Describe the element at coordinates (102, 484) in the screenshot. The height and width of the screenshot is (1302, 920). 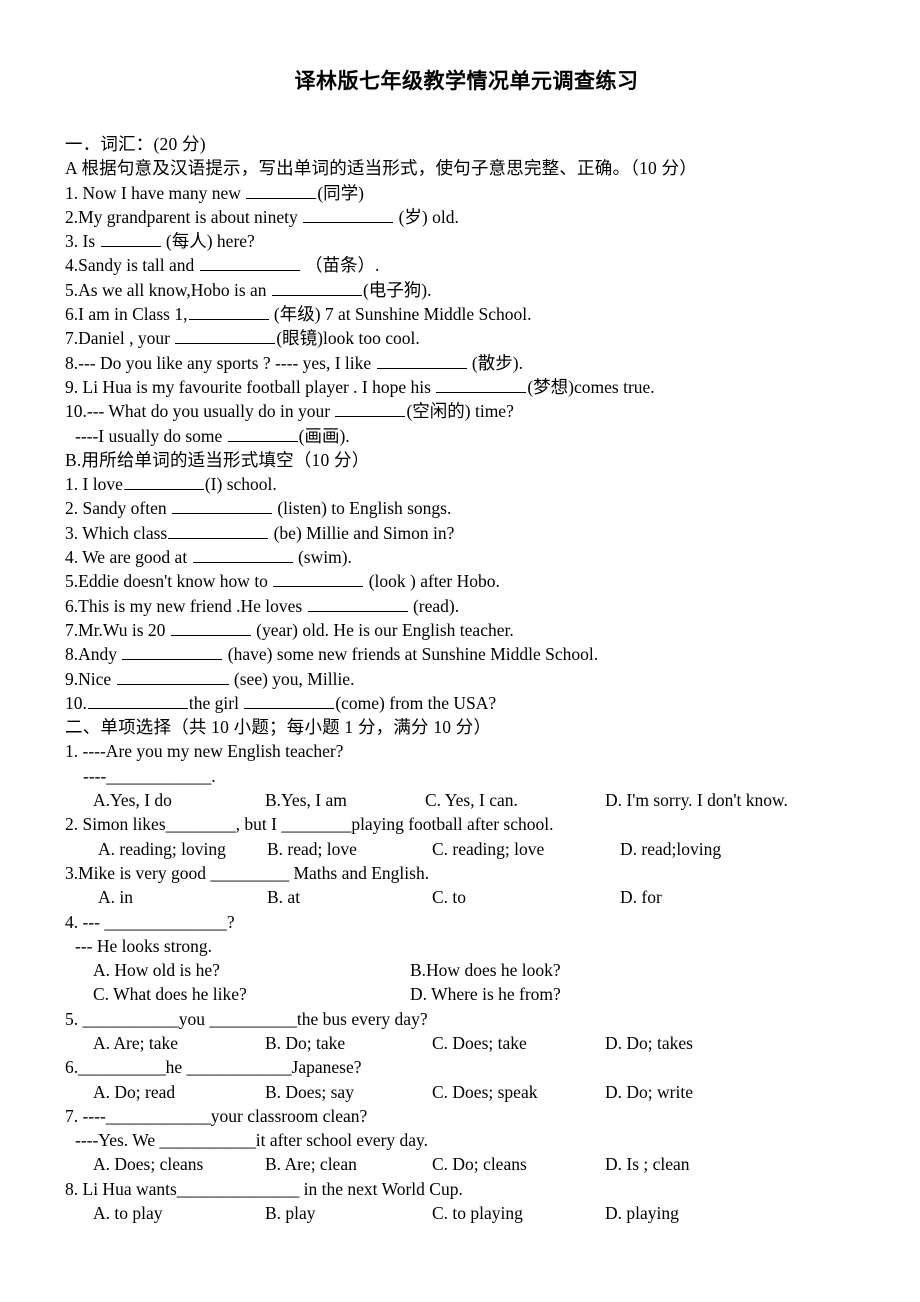
I see `item-text: I love` at that location.